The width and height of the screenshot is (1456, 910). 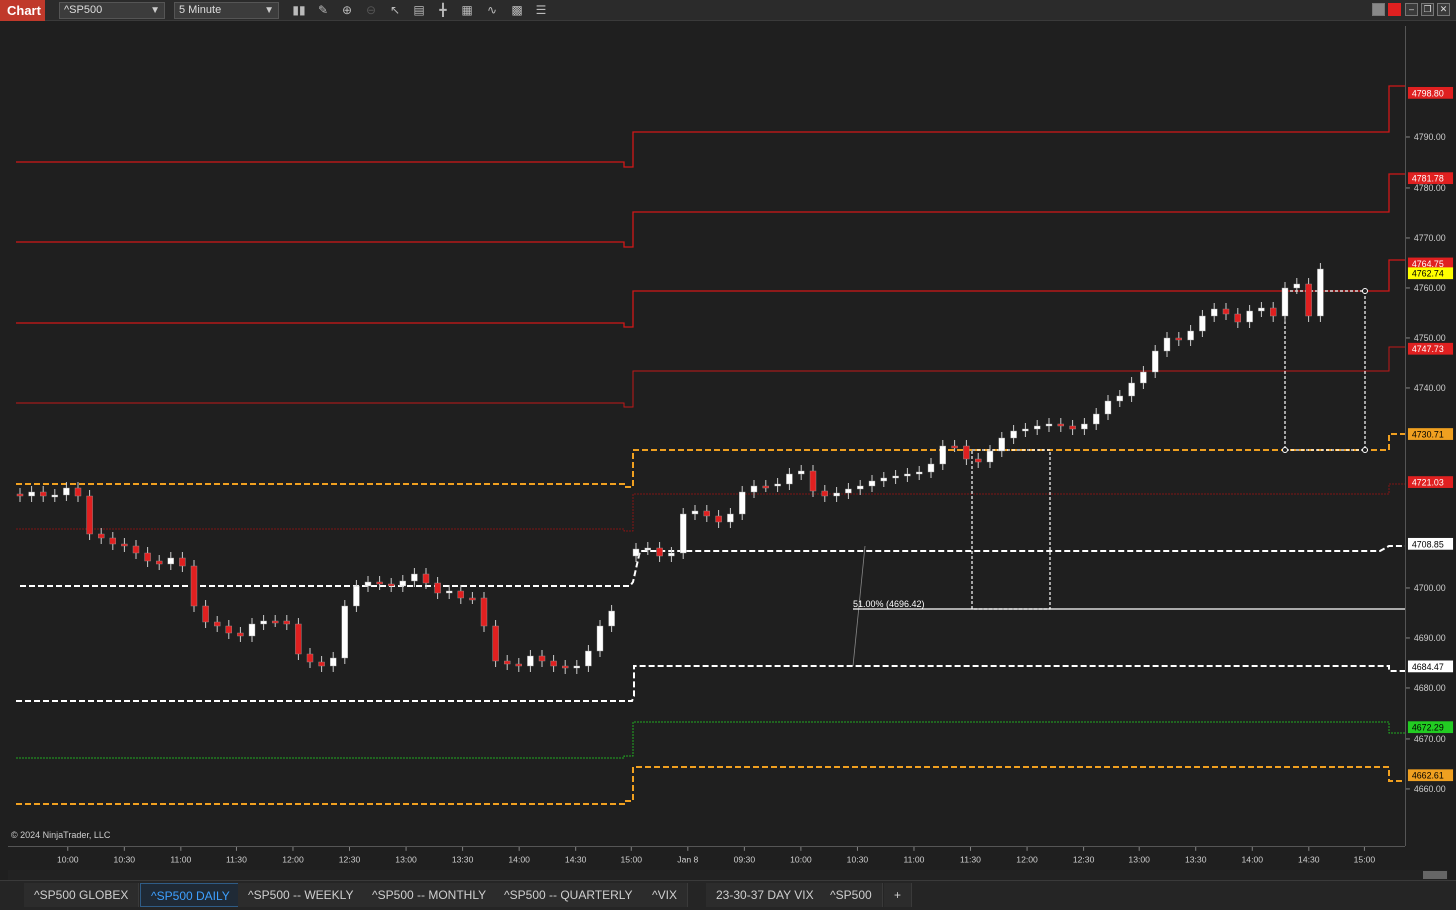 What do you see at coordinates (301, 895) in the screenshot?
I see `chart-tab: ^SP500 -- WEEKLY` at bounding box center [301, 895].